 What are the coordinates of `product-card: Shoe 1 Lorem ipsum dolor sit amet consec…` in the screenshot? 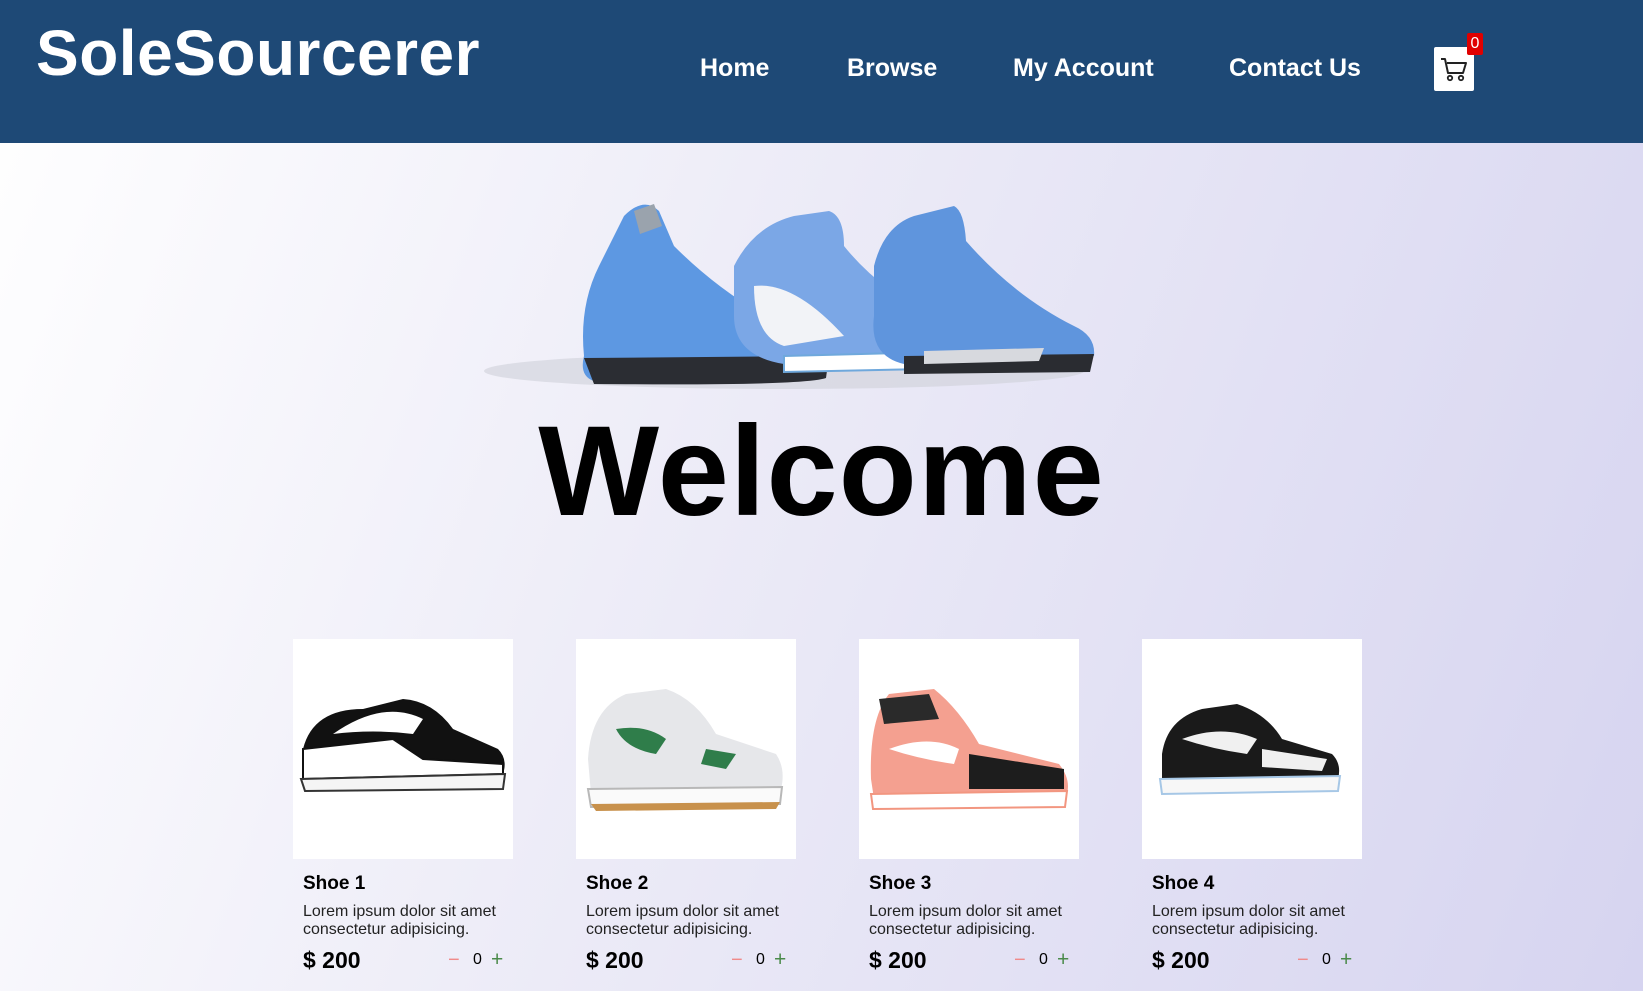 It's located at (403, 809).